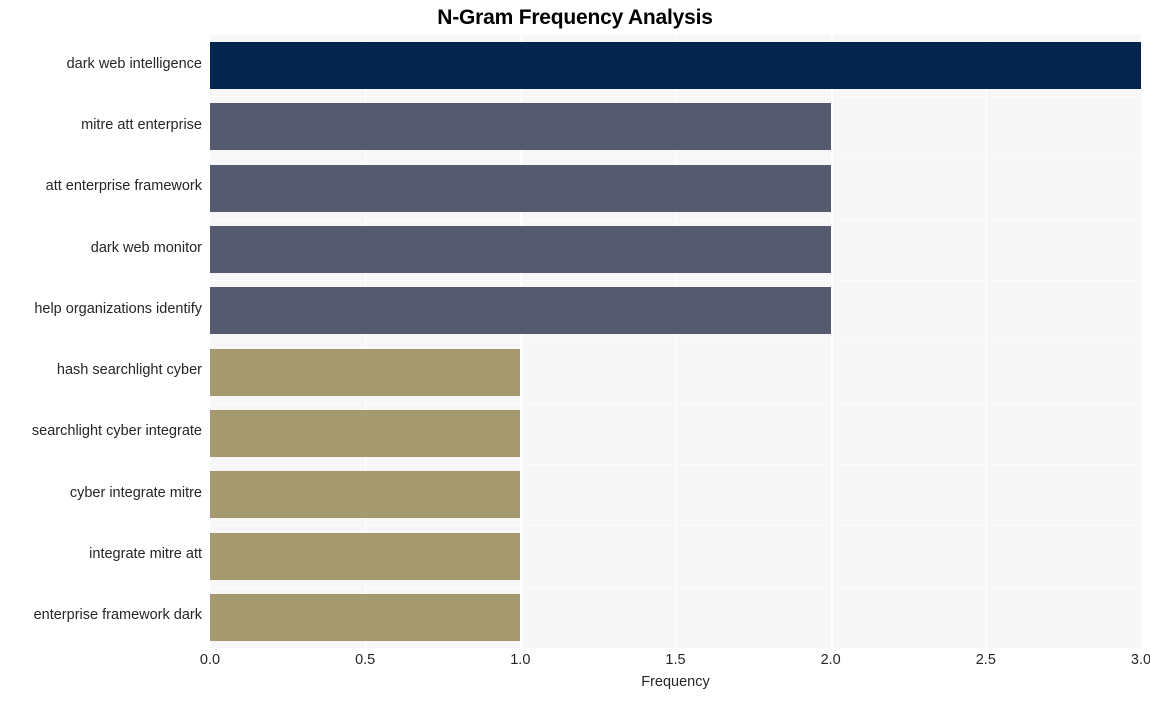 The height and width of the screenshot is (701, 1150). Describe the element at coordinates (365, 660) in the screenshot. I see `x-tick-label: 0.5` at that location.